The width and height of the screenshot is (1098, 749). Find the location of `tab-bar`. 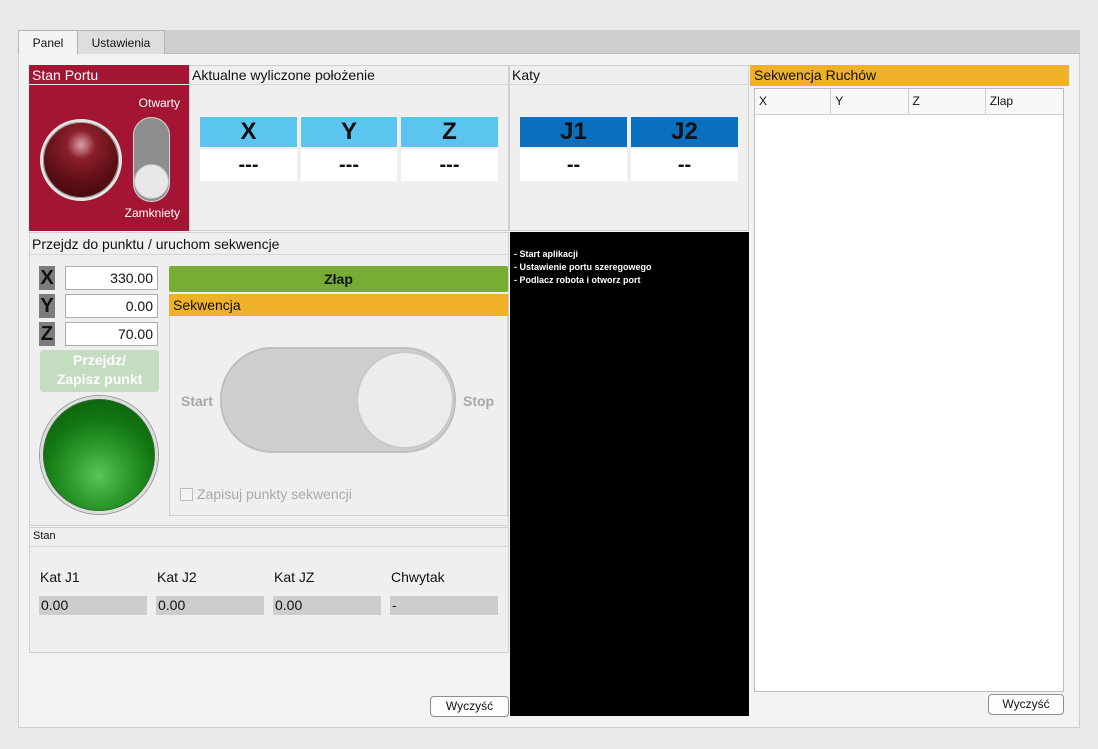

tab-bar is located at coordinates (549, 42).